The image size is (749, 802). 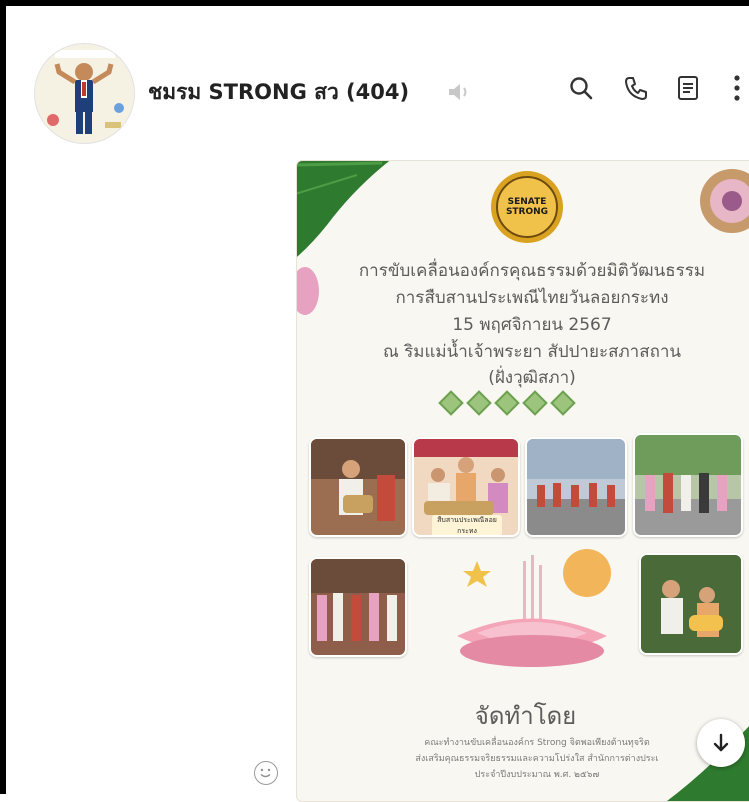 I want to click on arrow-down-icon, so click(x=721, y=742).